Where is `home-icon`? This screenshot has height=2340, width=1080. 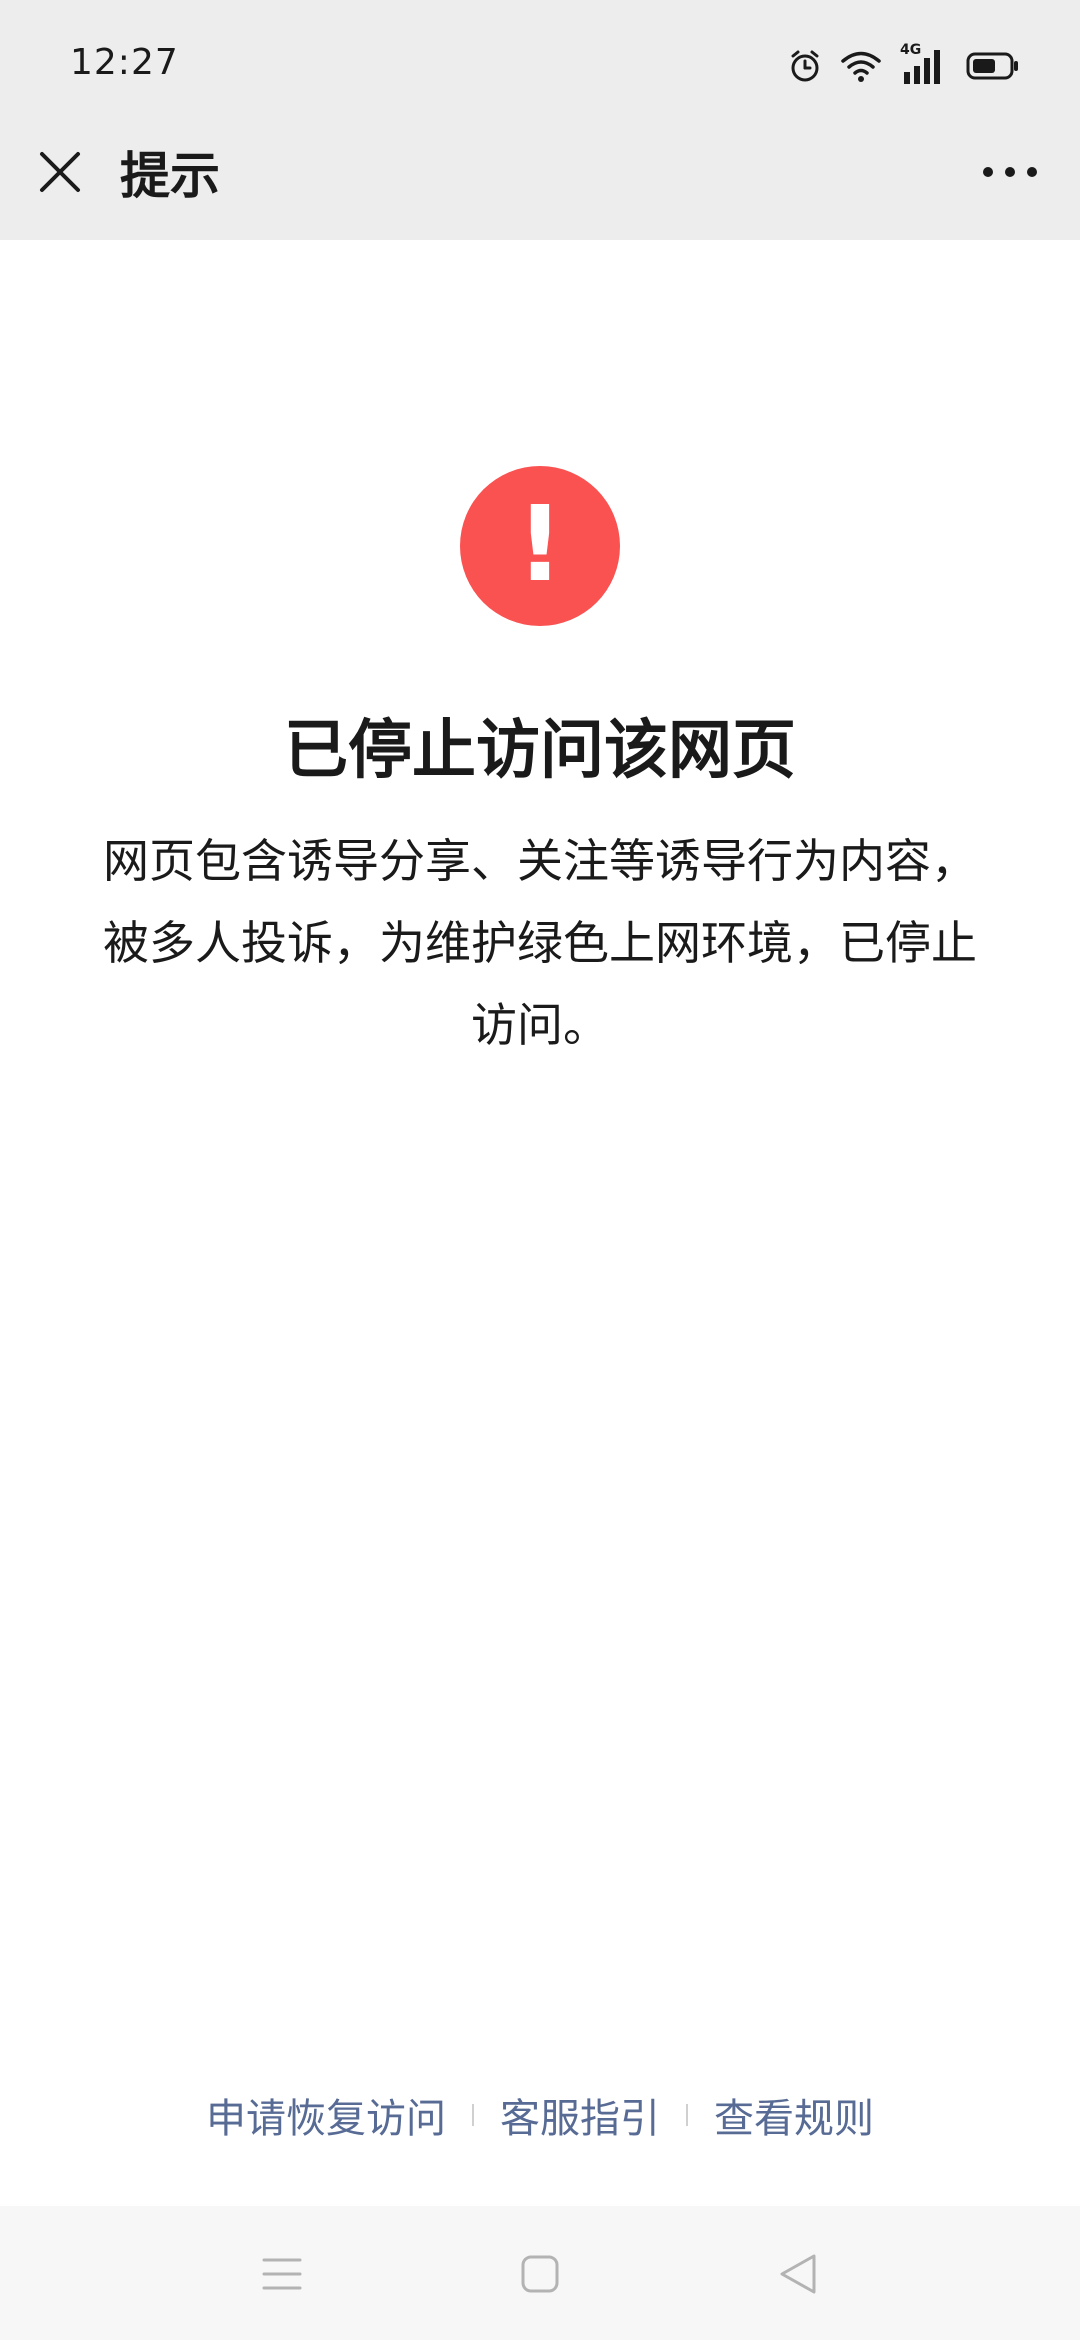 home-icon is located at coordinates (540, 2276).